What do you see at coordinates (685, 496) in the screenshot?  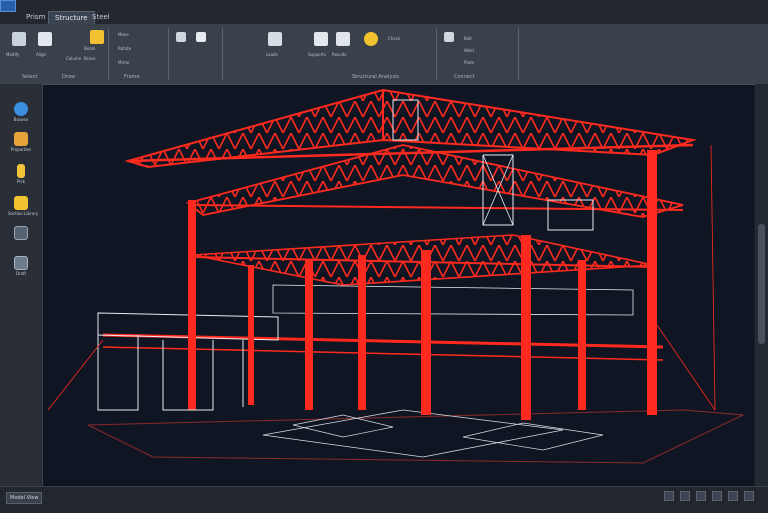 I see `snap-icon` at bounding box center [685, 496].